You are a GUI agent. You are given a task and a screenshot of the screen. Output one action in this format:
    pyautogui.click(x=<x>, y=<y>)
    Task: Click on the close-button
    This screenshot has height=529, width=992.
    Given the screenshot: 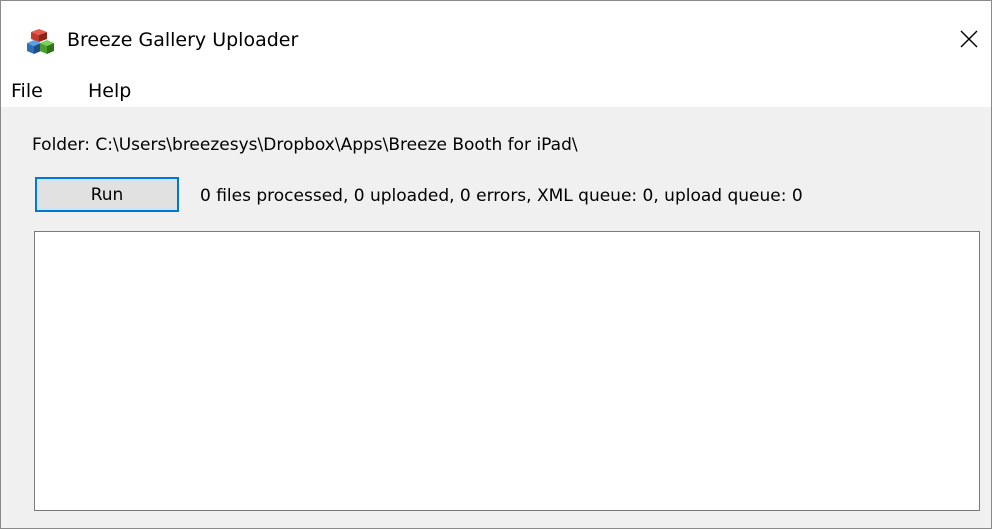 What is the action you would take?
    pyautogui.click(x=969, y=41)
    